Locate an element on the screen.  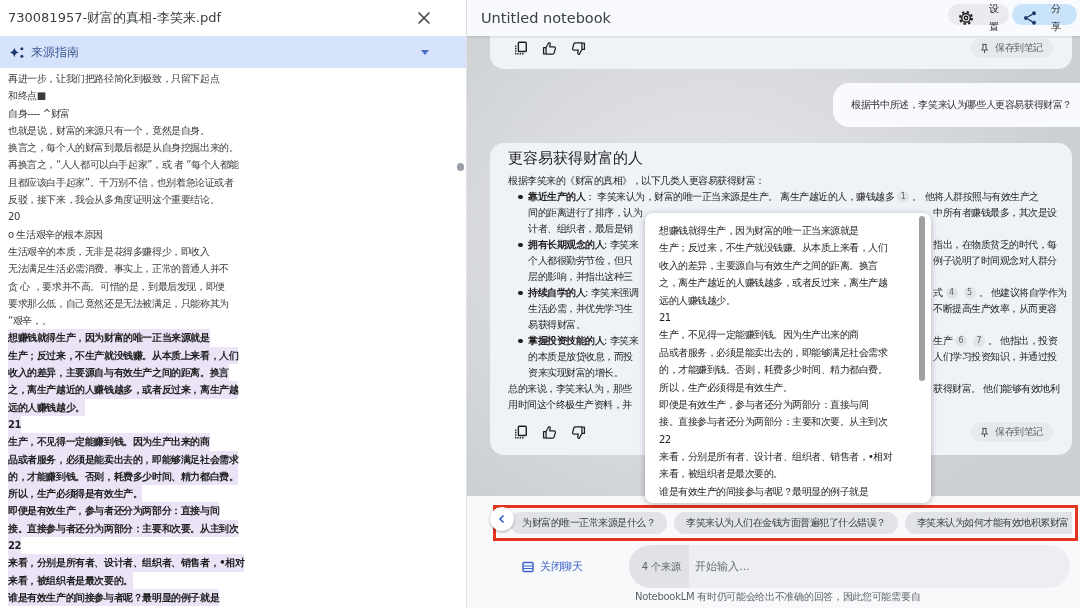
citation-button: 7 is located at coordinates (979, 341).